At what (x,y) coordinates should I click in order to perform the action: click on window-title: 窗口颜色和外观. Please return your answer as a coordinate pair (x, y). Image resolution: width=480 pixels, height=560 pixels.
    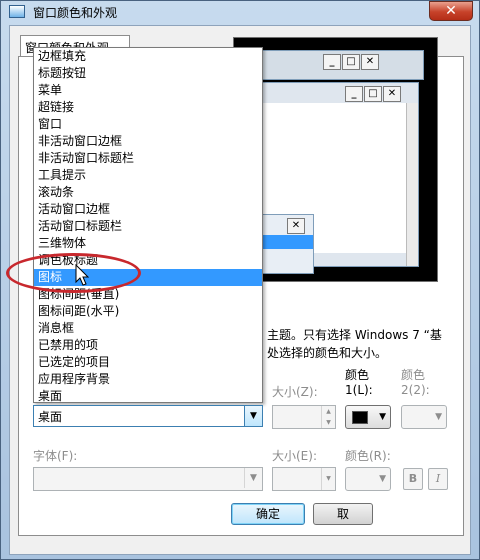
    Looking at the image, I should click on (75, 13).